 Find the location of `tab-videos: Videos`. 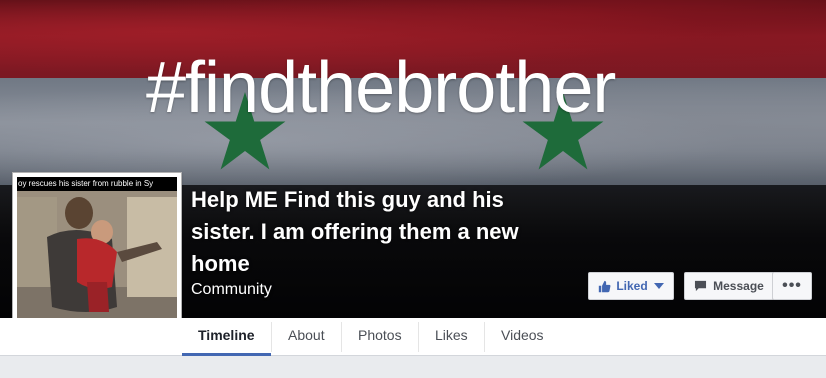

tab-videos: Videos is located at coordinates (522, 337).